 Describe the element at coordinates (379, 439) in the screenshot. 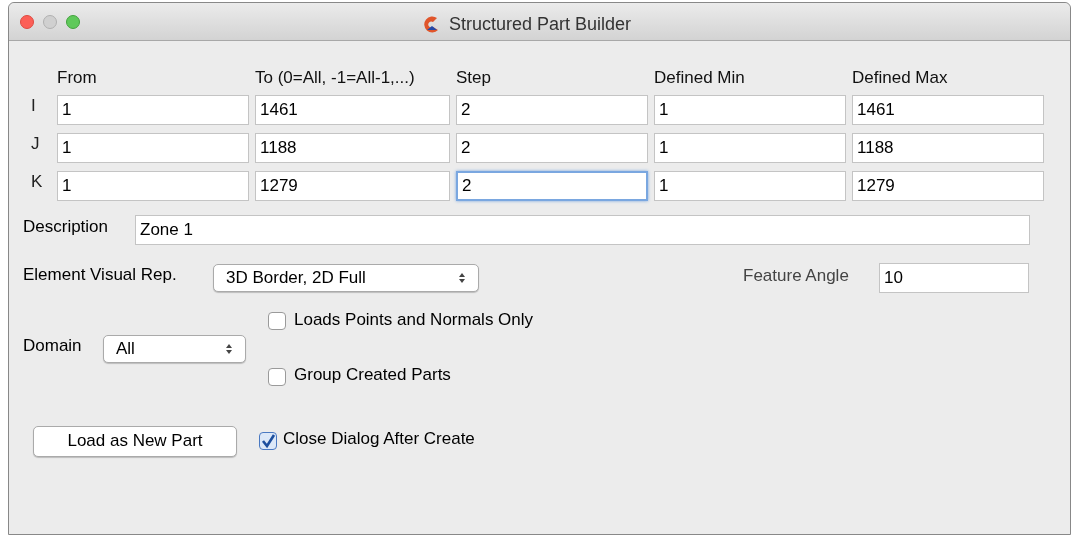

I see `checkbox-label: Close Dialog After Create` at that location.